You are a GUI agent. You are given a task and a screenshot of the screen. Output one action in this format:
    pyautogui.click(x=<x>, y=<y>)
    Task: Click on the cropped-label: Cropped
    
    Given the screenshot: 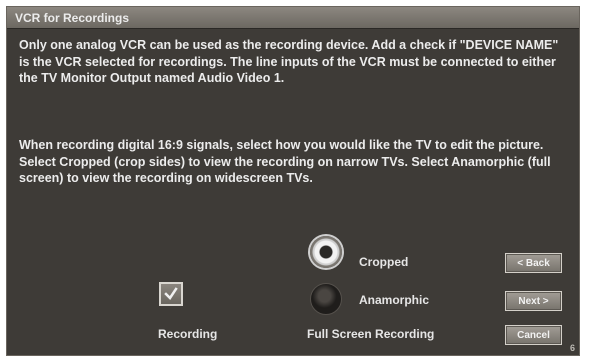 What is the action you would take?
    pyautogui.click(x=384, y=262)
    